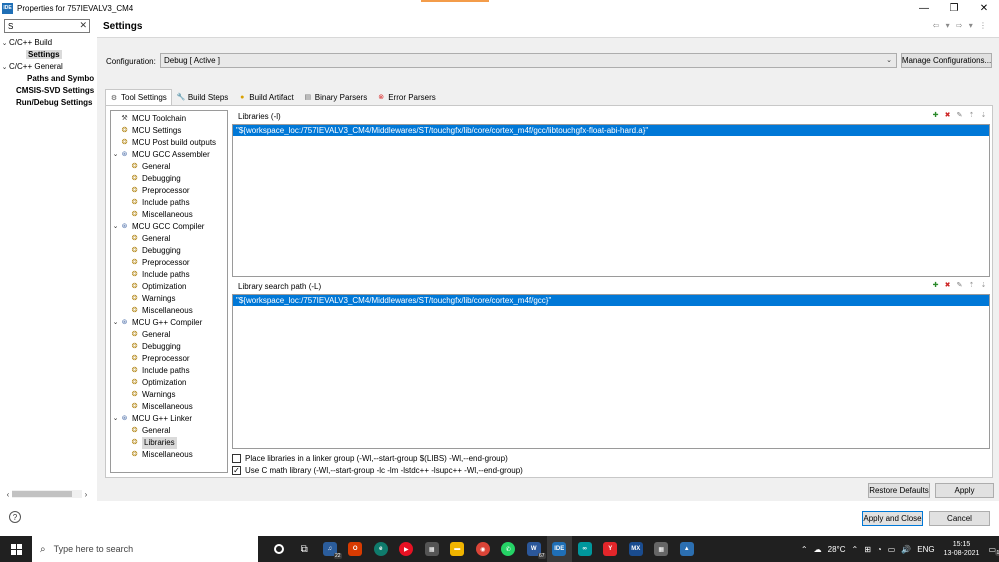  Describe the element at coordinates (483, 549) in the screenshot. I see `chrome-icon: ◉` at that location.